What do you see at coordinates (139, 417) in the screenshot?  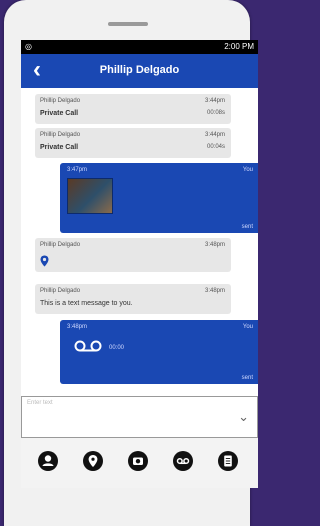 I see `message-composer: Enter text ⌄` at bounding box center [139, 417].